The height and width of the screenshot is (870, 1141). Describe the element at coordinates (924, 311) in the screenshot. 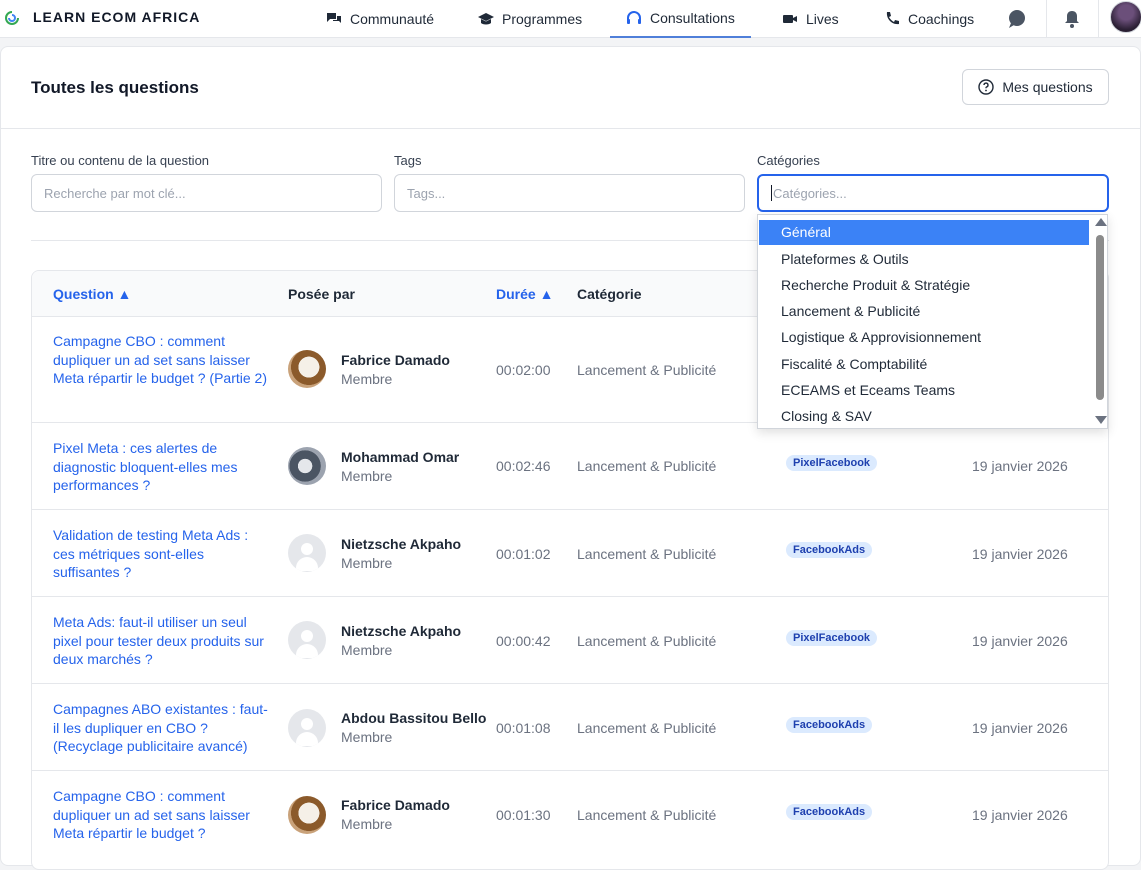

I see `dropdown-option: Lancement & Publicité` at that location.